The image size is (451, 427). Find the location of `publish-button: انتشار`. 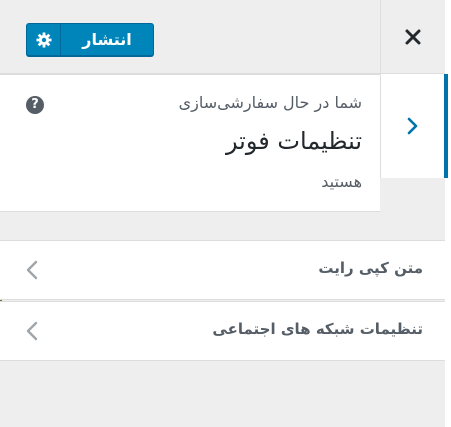

publish-button: انتشار is located at coordinates (107, 39).